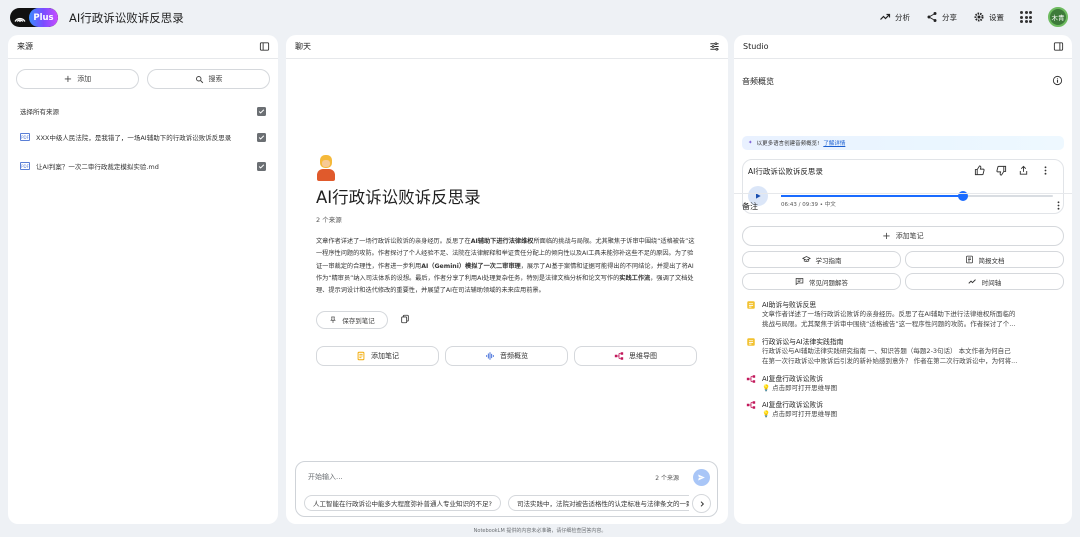 The image size is (1080, 537). Describe the element at coordinates (828, 282) in the screenshot. I see `faq-label: 常见问题解答` at that location.